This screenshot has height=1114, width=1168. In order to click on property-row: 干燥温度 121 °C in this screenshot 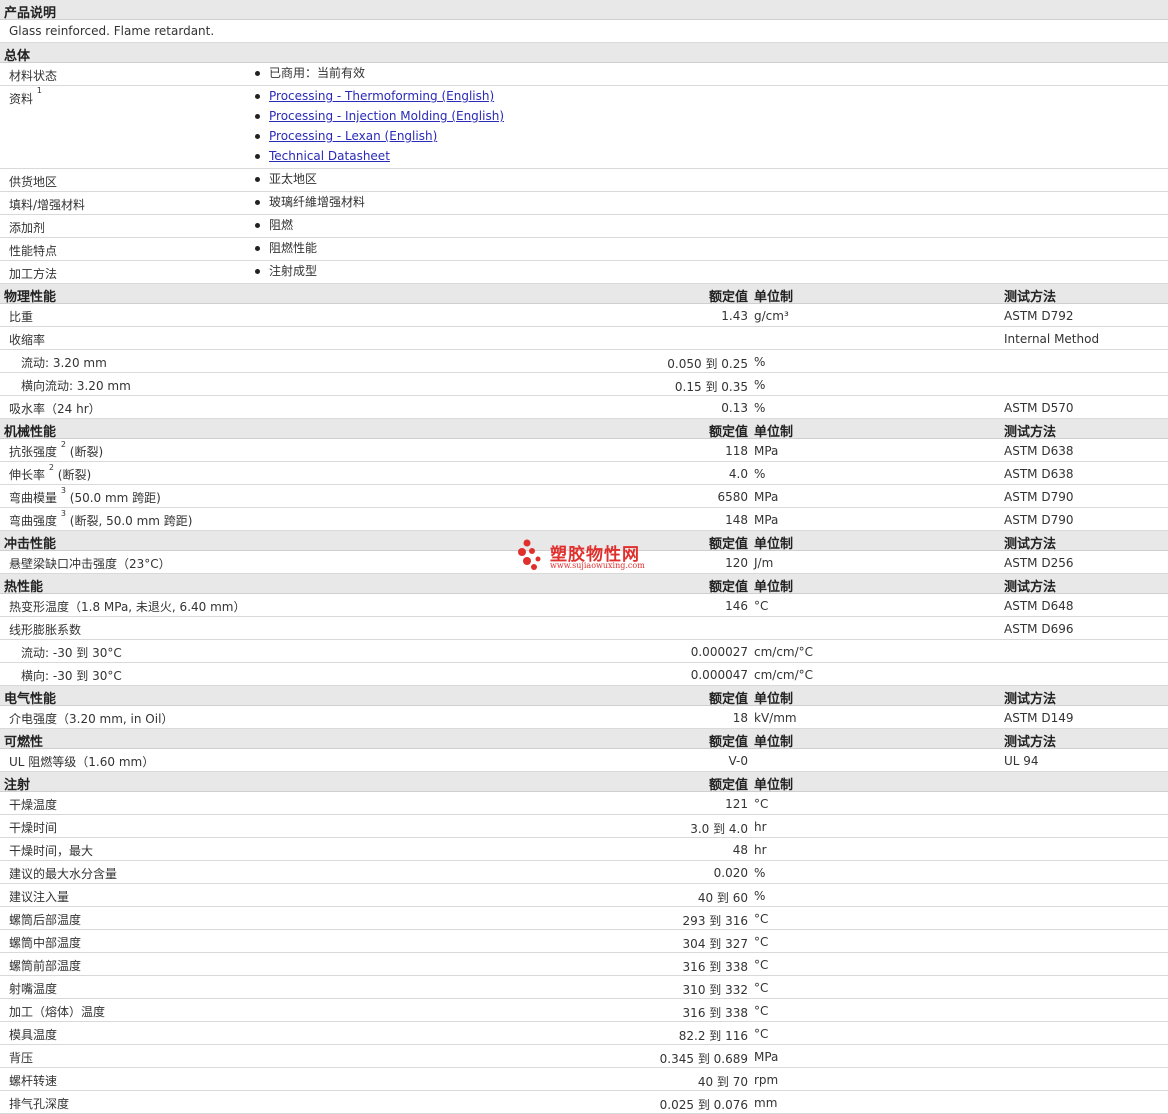, I will do `click(584, 803)`.